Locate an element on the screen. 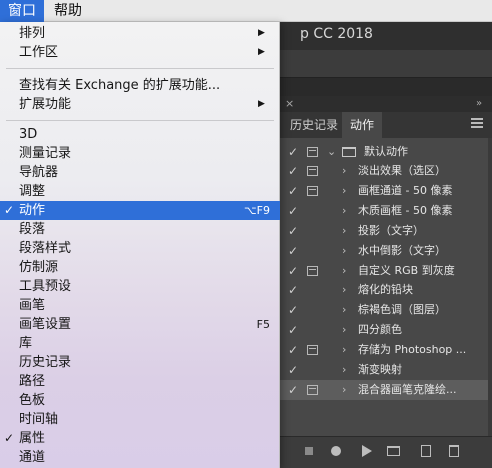 This screenshot has width=492, height=468. tab-actions: 动作 is located at coordinates (362, 125).